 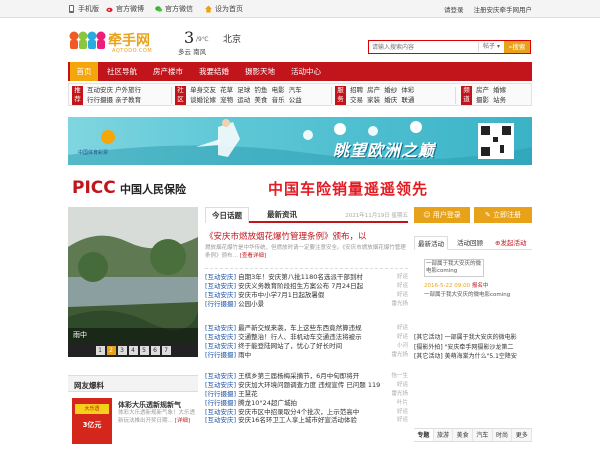 I want to click on news-row: [互动安庆] 终于能登陆网站了，忧心了好长时间 小河, so click(x=306, y=346).